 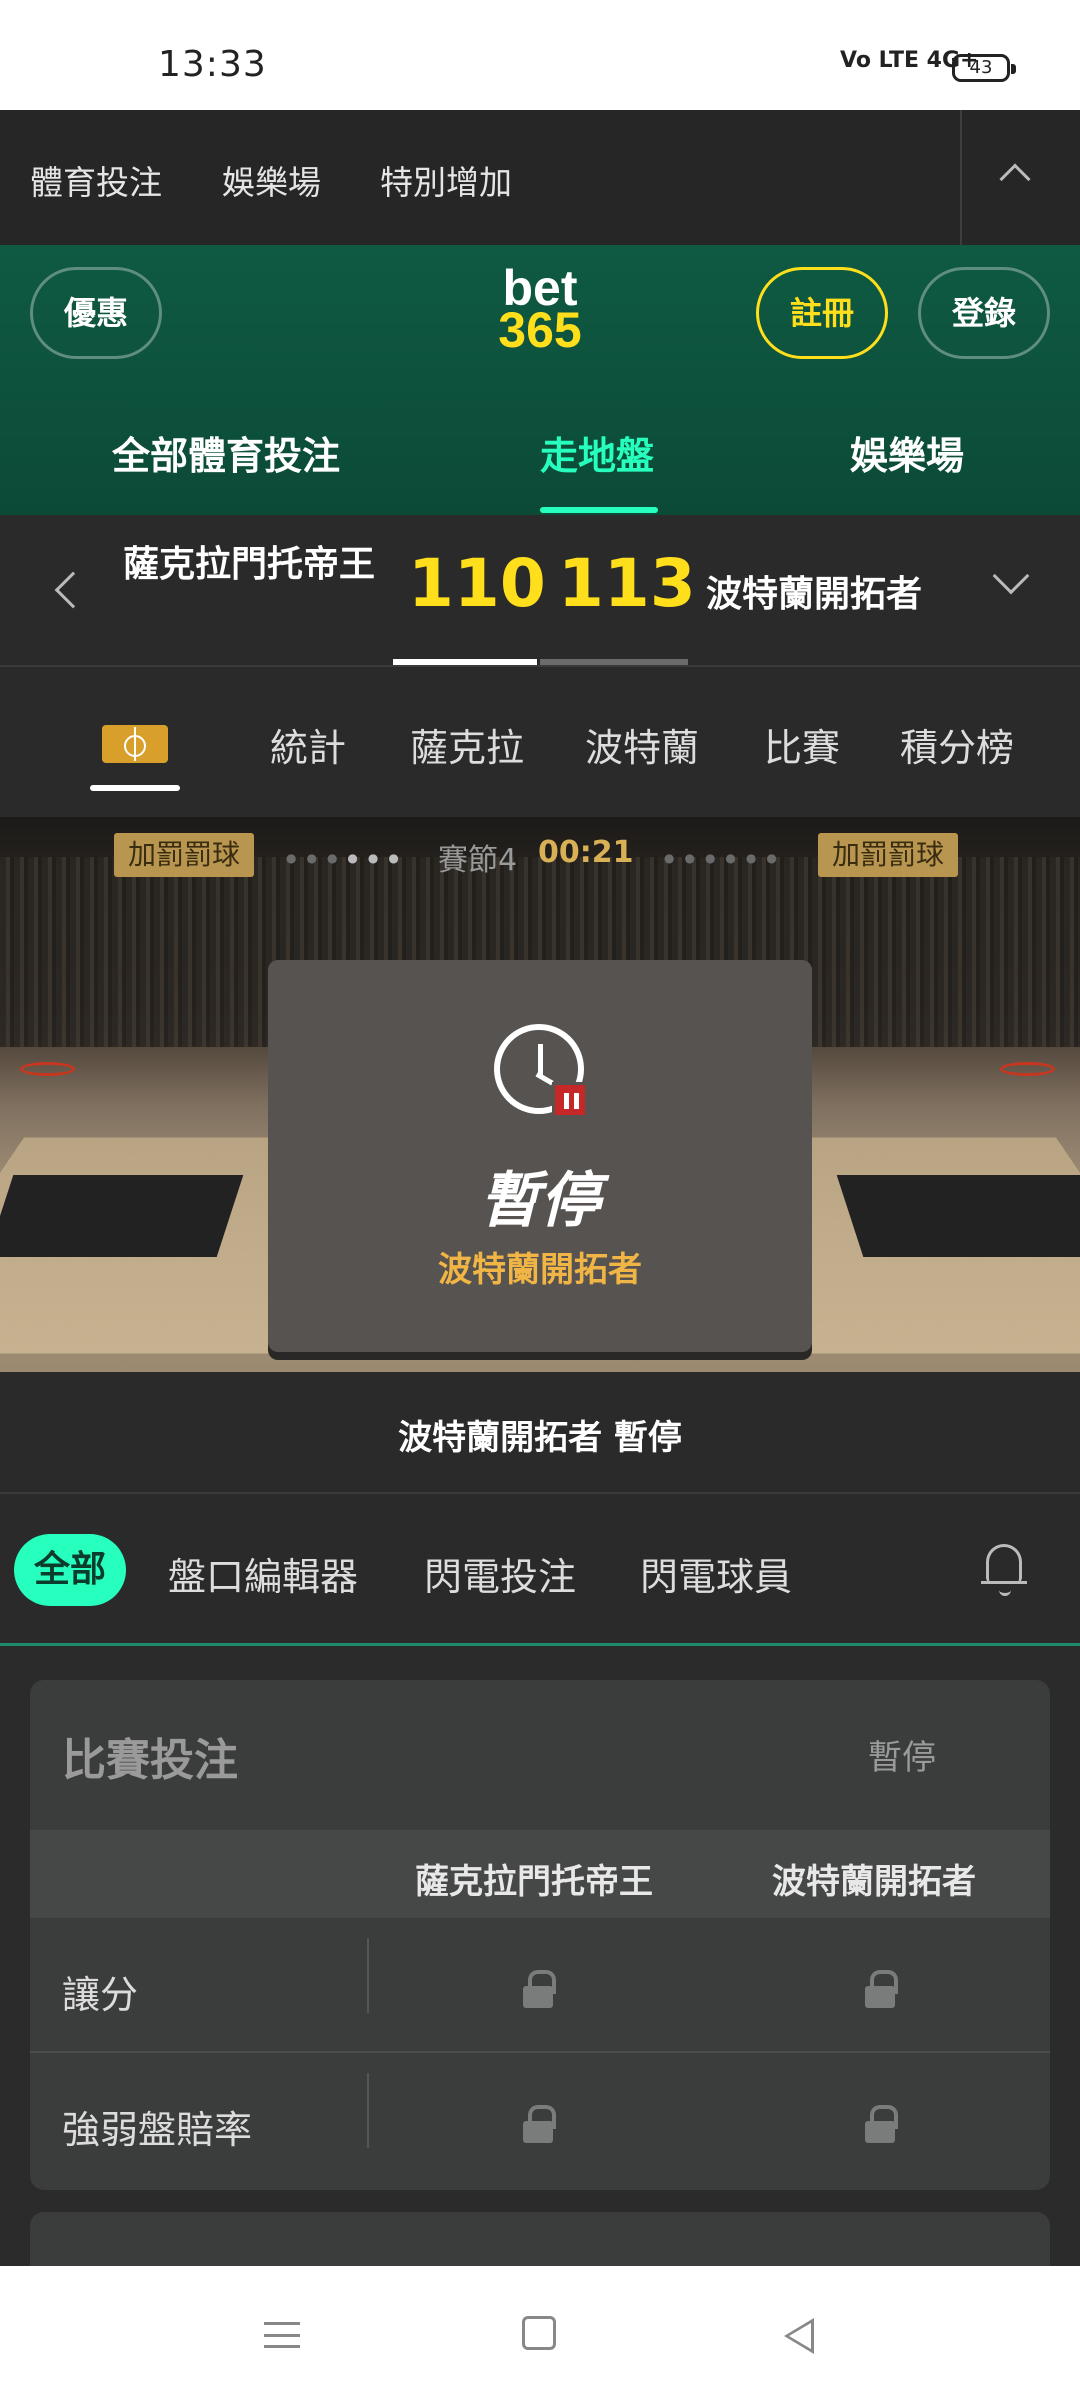 I want to click on tab-sacramento: 薩克拉, so click(x=467, y=744).